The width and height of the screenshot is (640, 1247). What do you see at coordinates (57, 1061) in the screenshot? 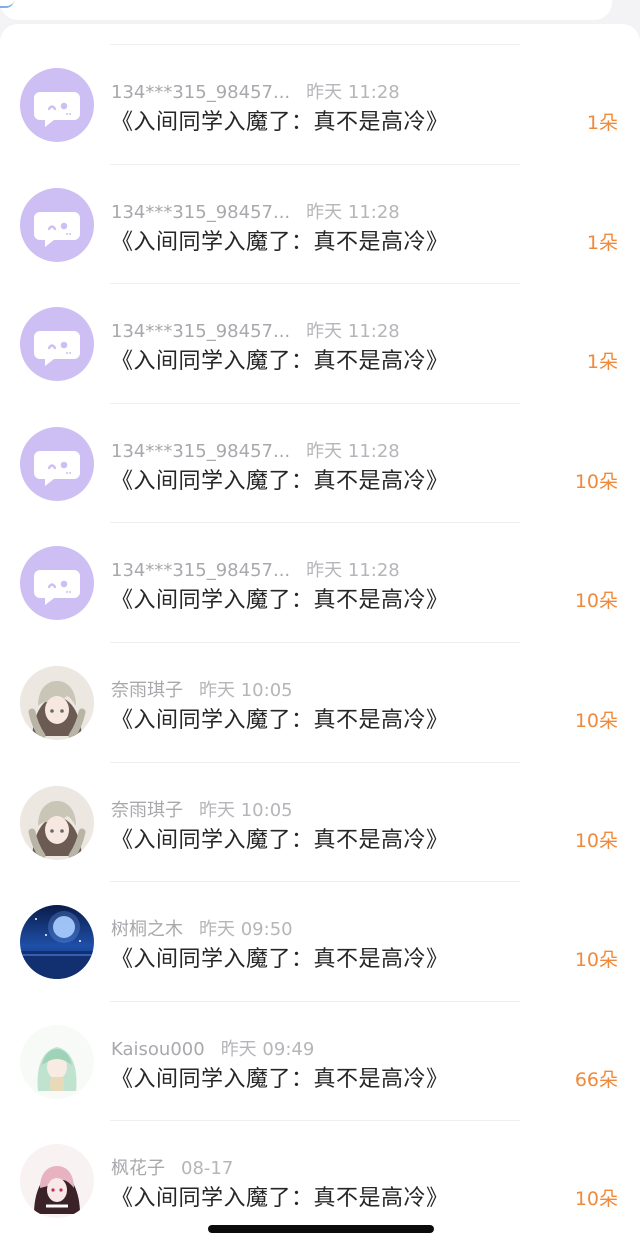
I see `green-hair-avatar` at bounding box center [57, 1061].